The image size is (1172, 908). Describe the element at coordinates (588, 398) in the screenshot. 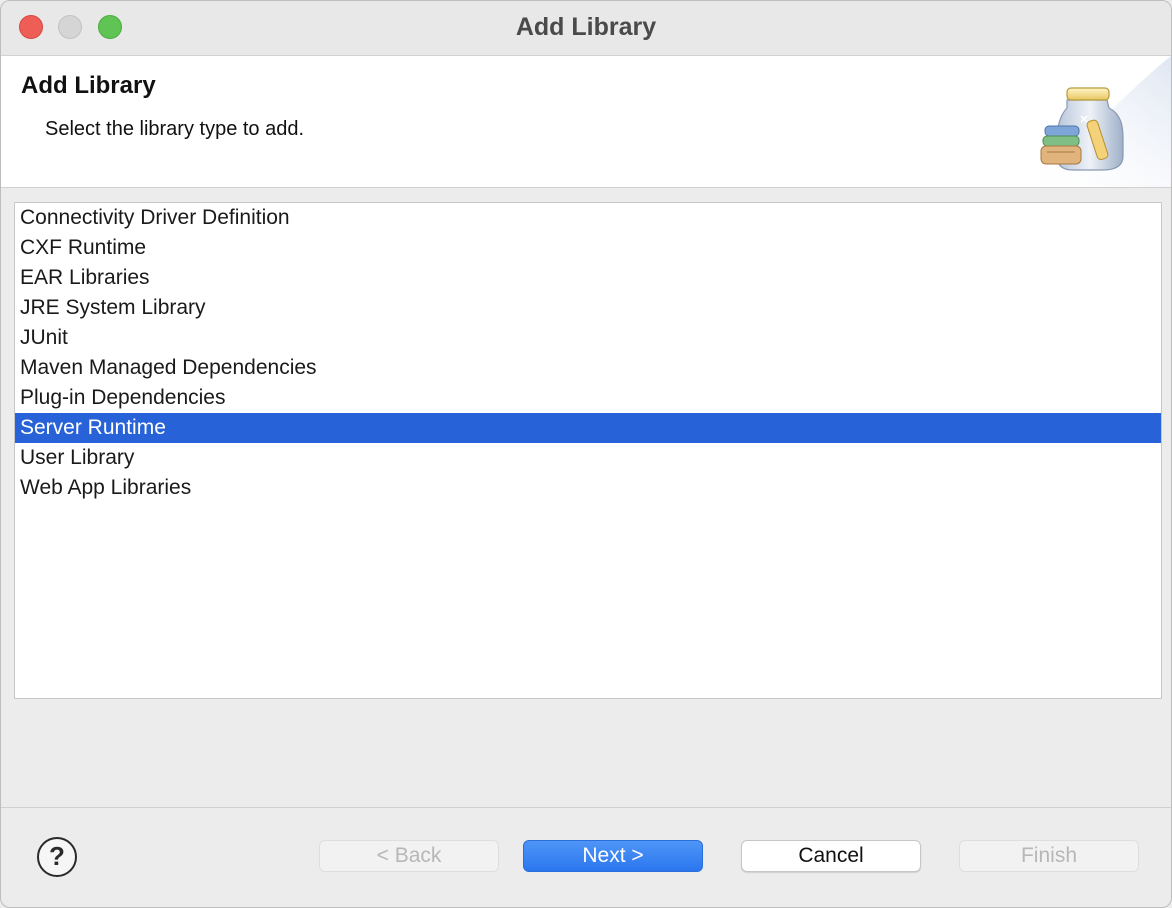

I see `list-item: Plug-in Dependencies` at that location.